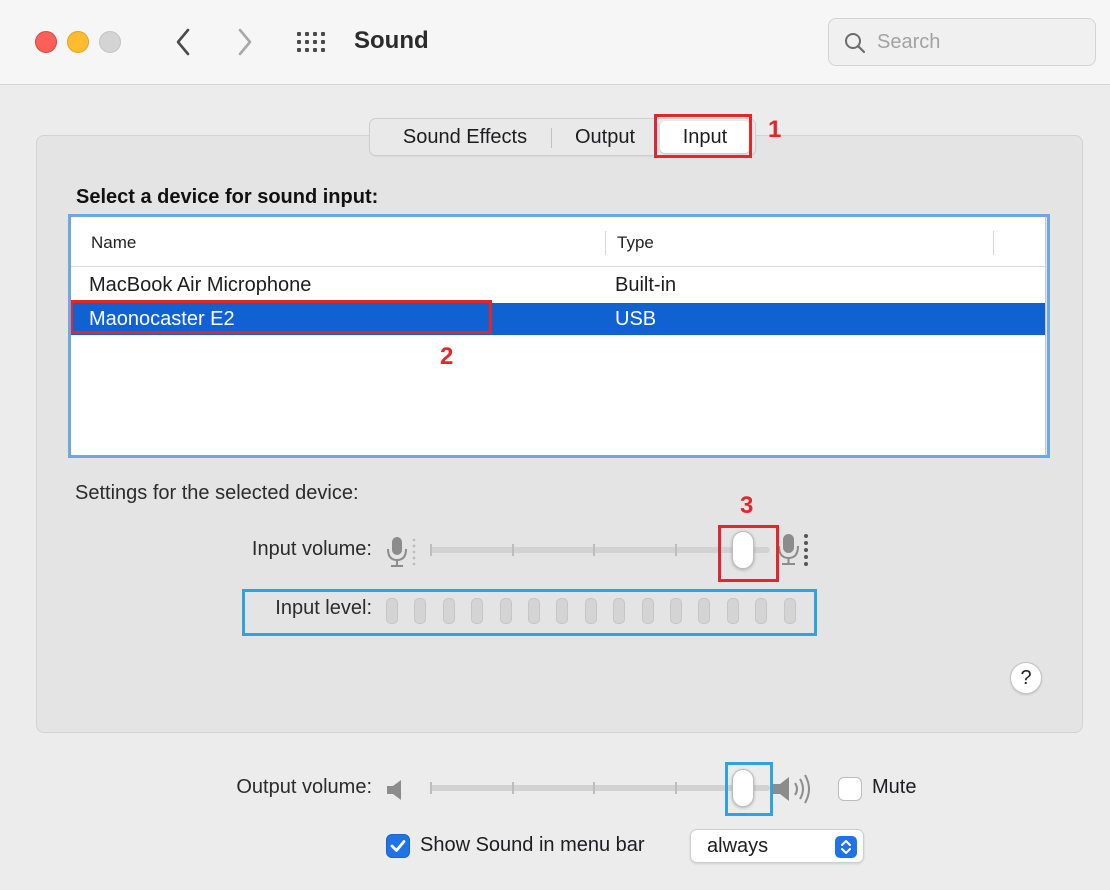  I want to click on annotation-number-3: 3, so click(747, 505).